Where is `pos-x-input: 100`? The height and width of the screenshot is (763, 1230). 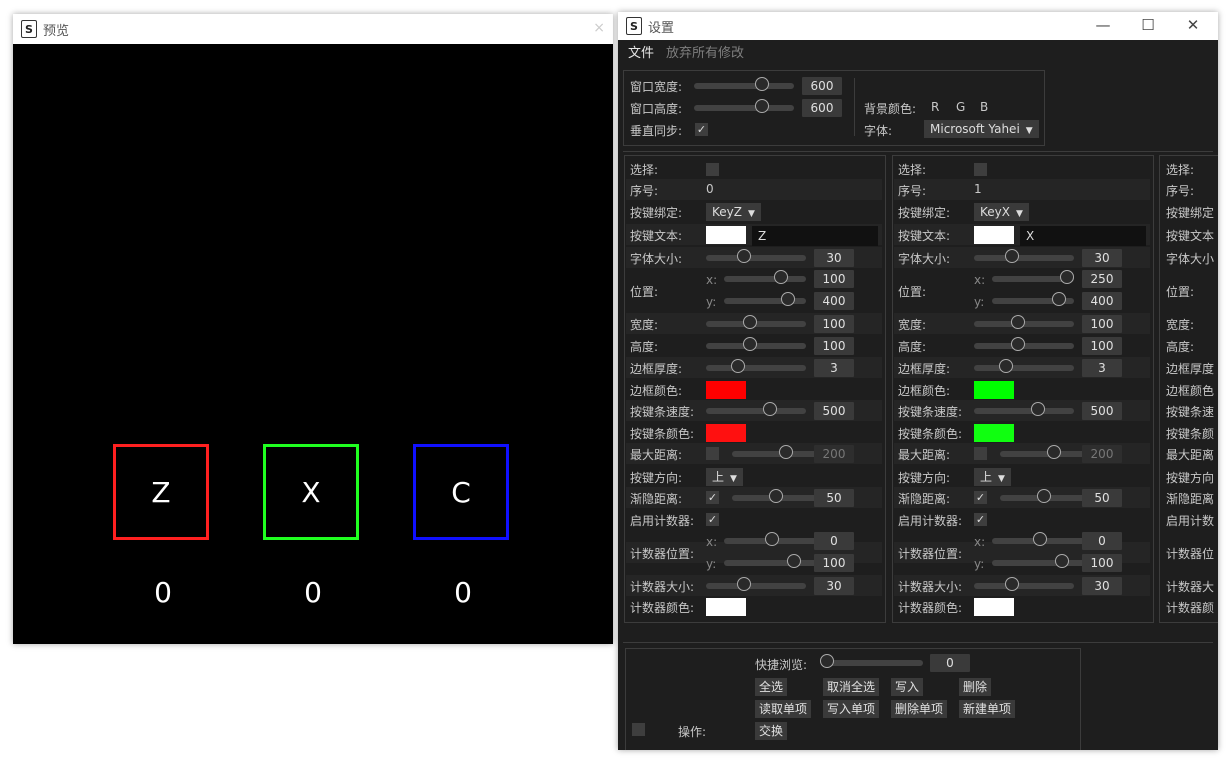
pos-x-input: 100 is located at coordinates (834, 279).